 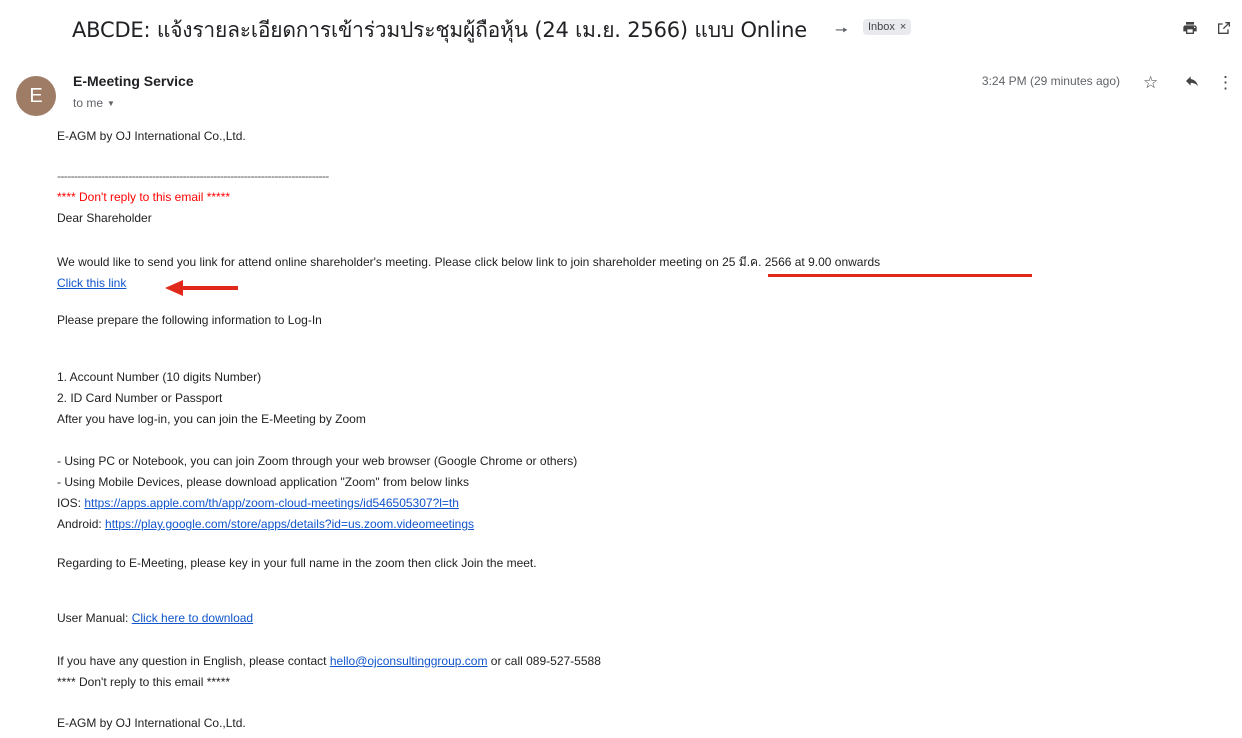 What do you see at coordinates (900, 275) in the screenshot?
I see `annotation-underline` at bounding box center [900, 275].